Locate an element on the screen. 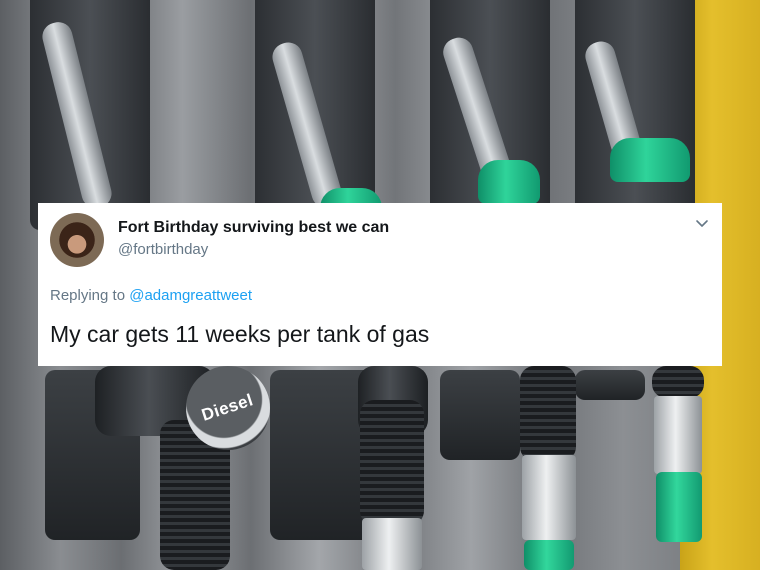 The width and height of the screenshot is (760, 570). diesel-label: Diesel is located at coordinates (228, 407).